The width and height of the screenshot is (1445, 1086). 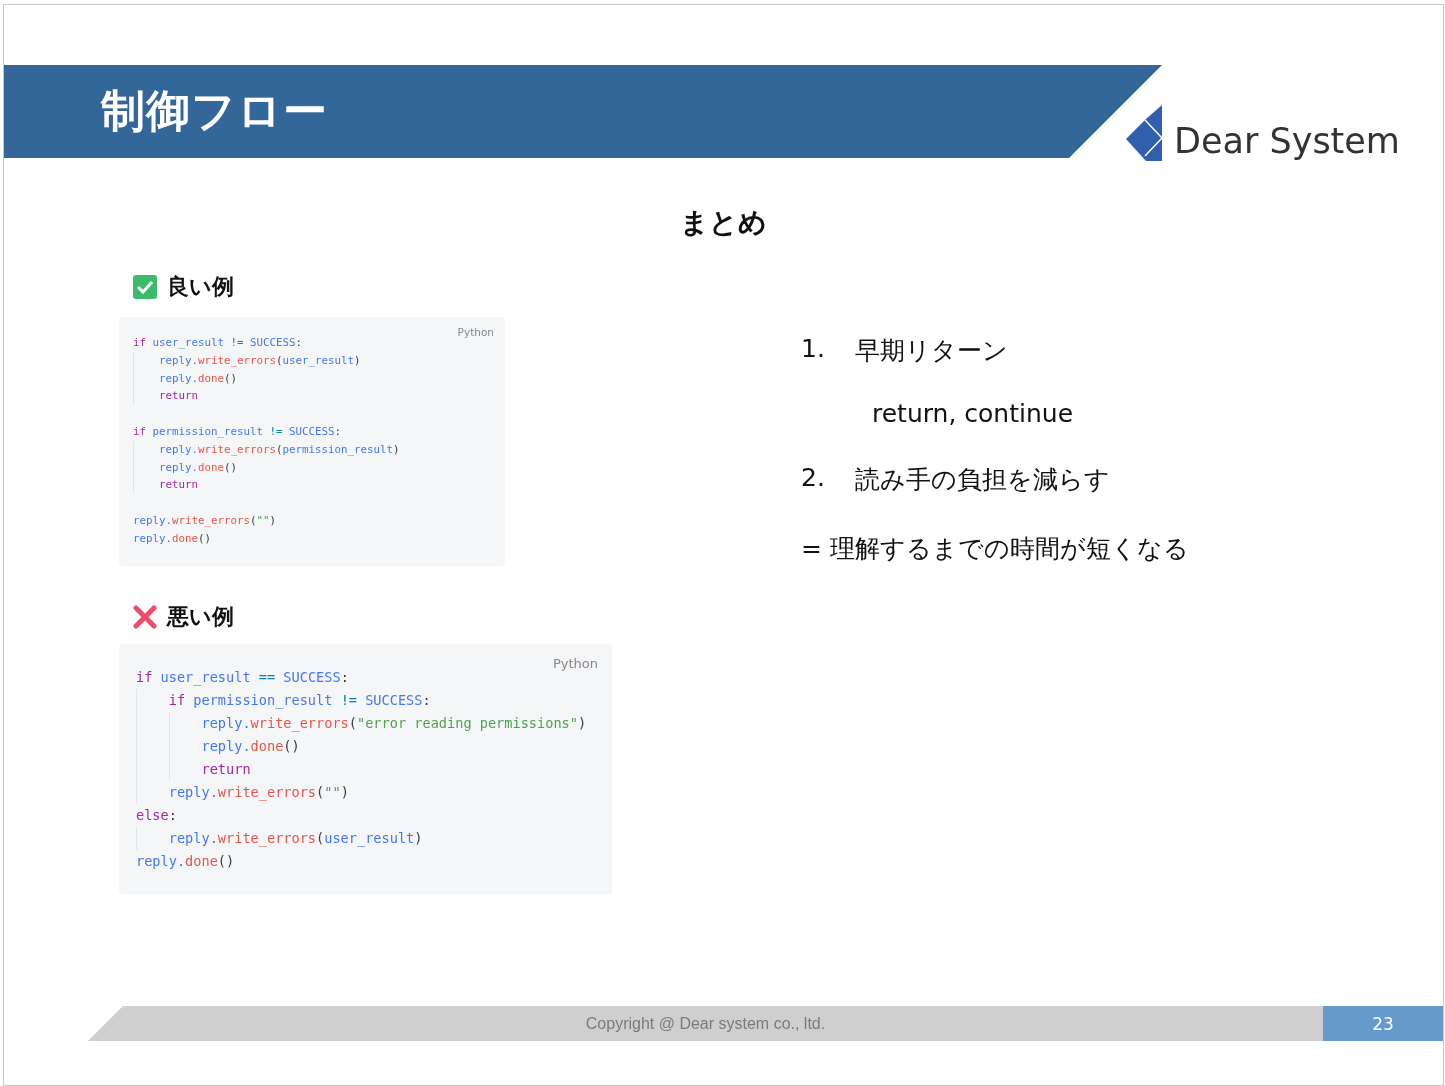 What do you see at coordinates (200, 616) in the screenshot?
I see `example-label: 悪い例` at bounding box center [200, 616].